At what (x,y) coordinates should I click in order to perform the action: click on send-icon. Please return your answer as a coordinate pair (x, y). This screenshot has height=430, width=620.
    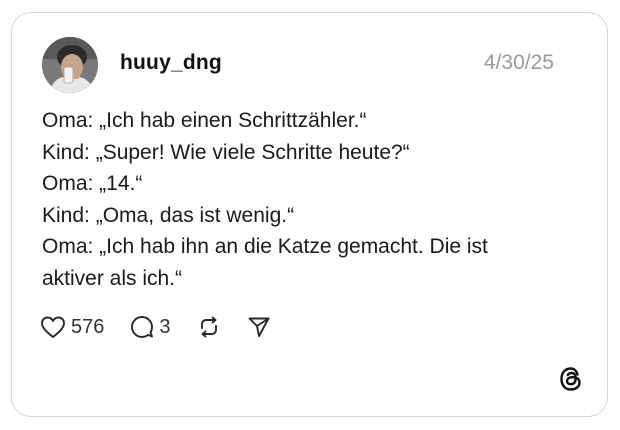
    Looking at the image, I should click on (258, 327).